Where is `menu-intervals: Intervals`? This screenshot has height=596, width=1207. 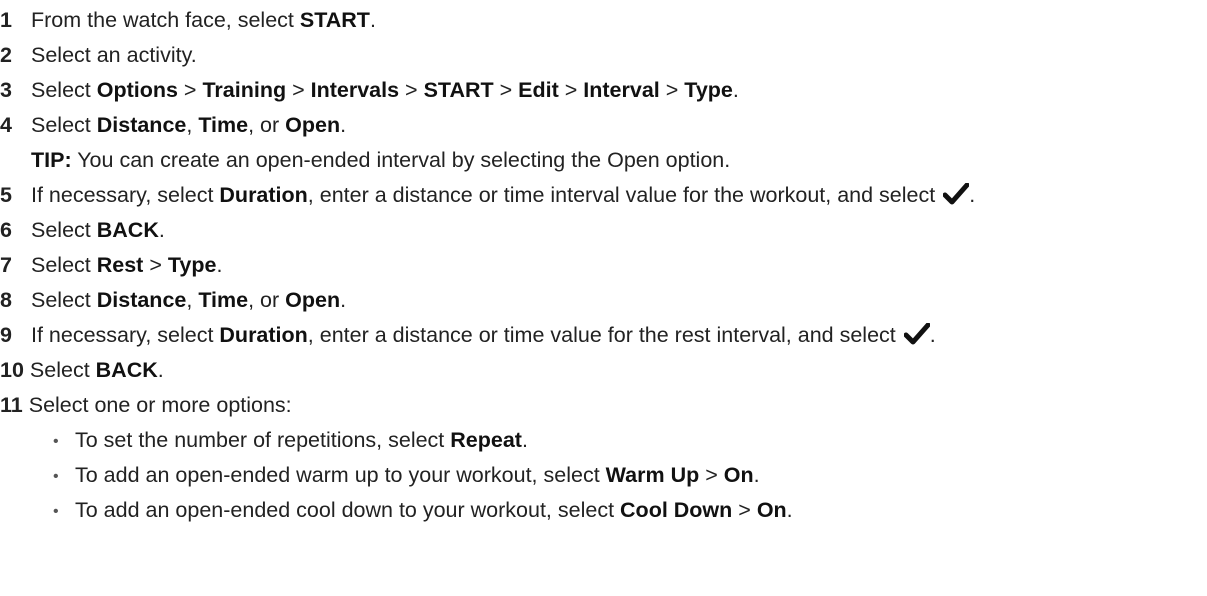
menu-intervals: Intervals is located at coordinates (355, 90).